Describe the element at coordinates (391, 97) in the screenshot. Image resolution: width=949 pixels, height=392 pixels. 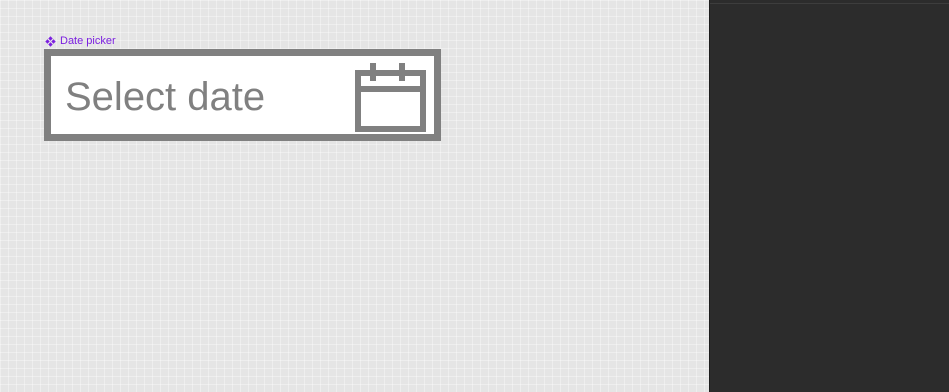
I see `calendar-icon` at that location.